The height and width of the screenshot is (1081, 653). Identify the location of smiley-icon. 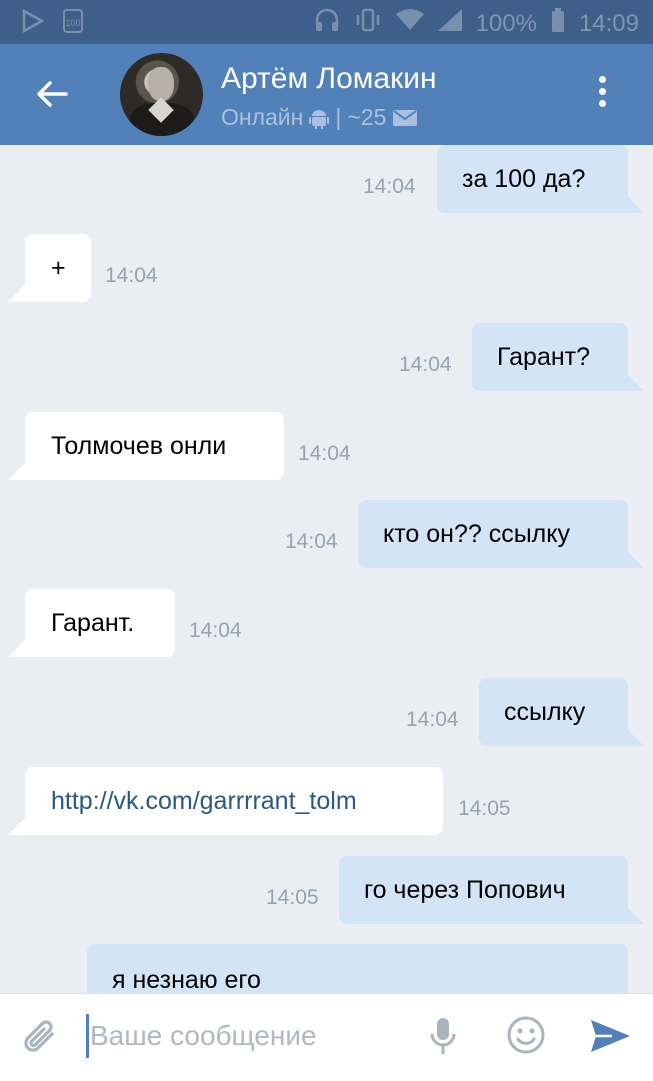
(526, 1035).